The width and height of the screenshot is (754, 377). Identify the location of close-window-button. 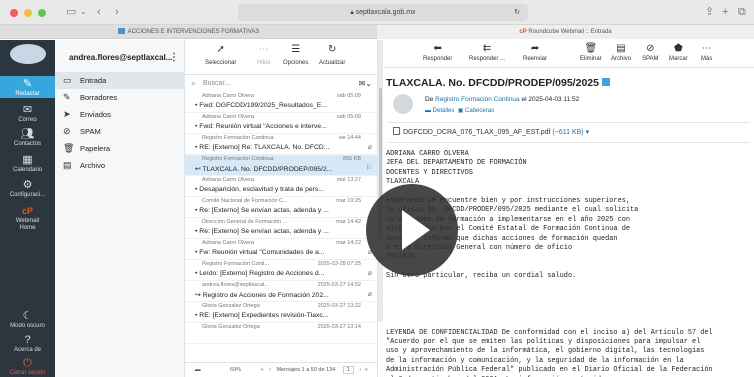
(14, 13).